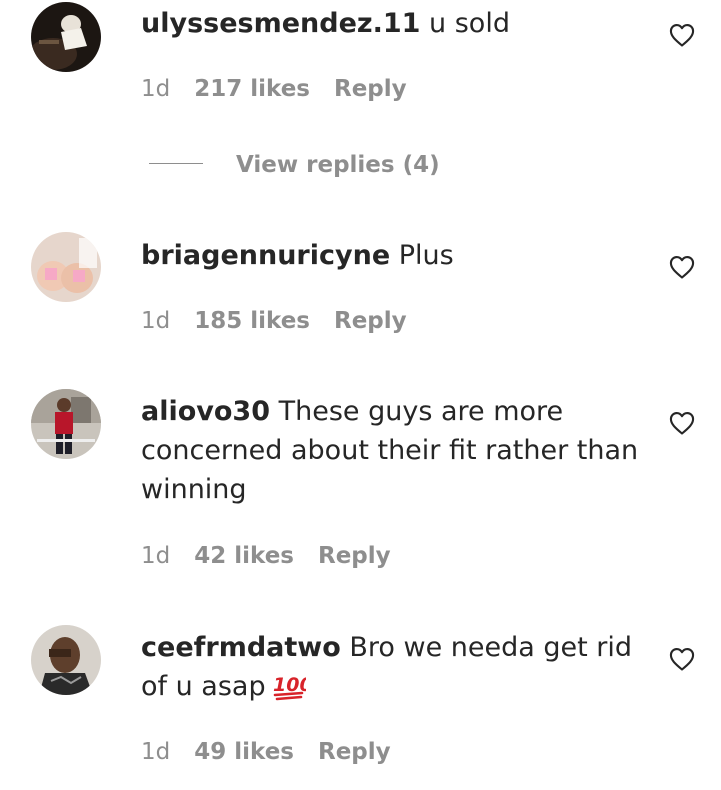  I want to click on likes-count: 49 likes, so click(244, 752).